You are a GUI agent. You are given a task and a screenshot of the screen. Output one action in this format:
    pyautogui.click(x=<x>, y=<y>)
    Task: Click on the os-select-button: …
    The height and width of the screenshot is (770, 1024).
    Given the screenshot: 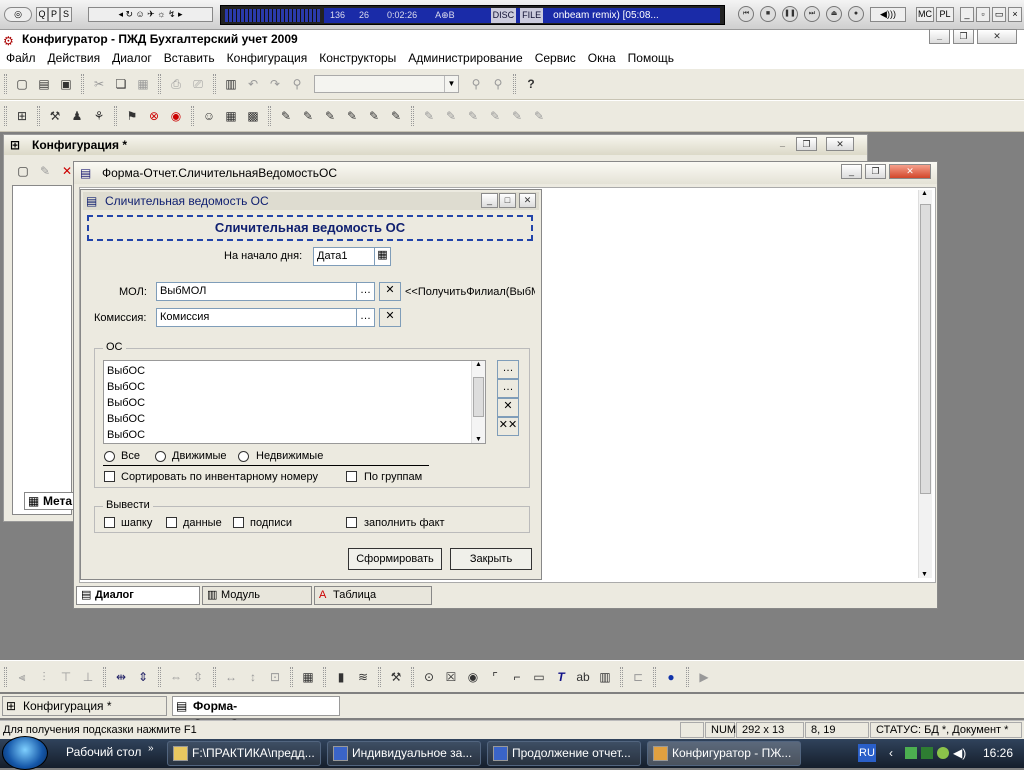 What is the action you would take?
    pyautogui.click(x=508, y=369)
    